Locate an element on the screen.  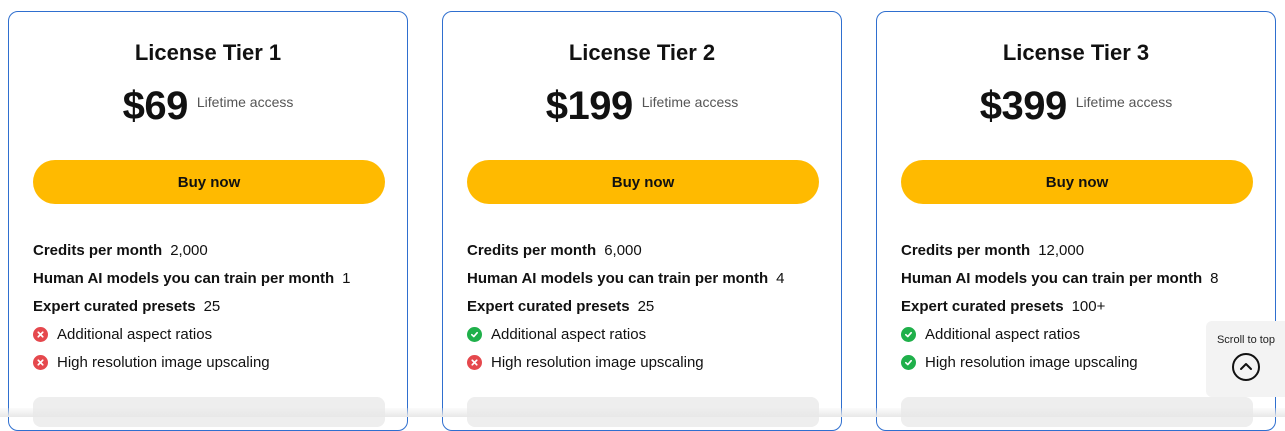
stat-row: Human AI models you can train per month 8 is located at coordinates (1080, 278).